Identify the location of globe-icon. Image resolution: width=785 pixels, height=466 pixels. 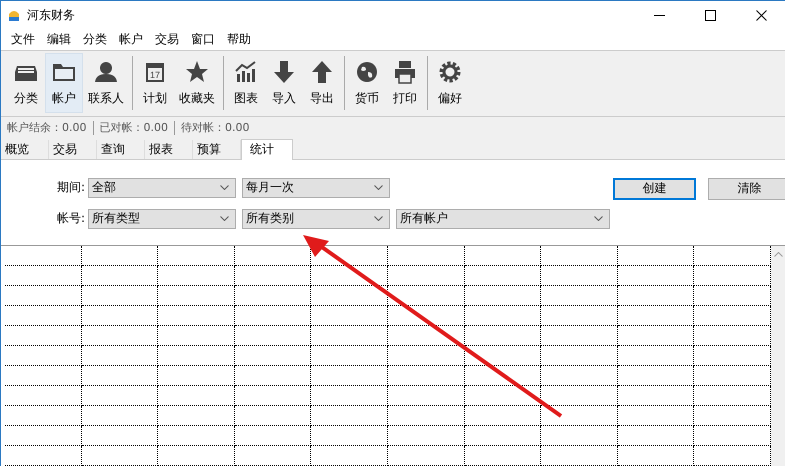
(367, 72).